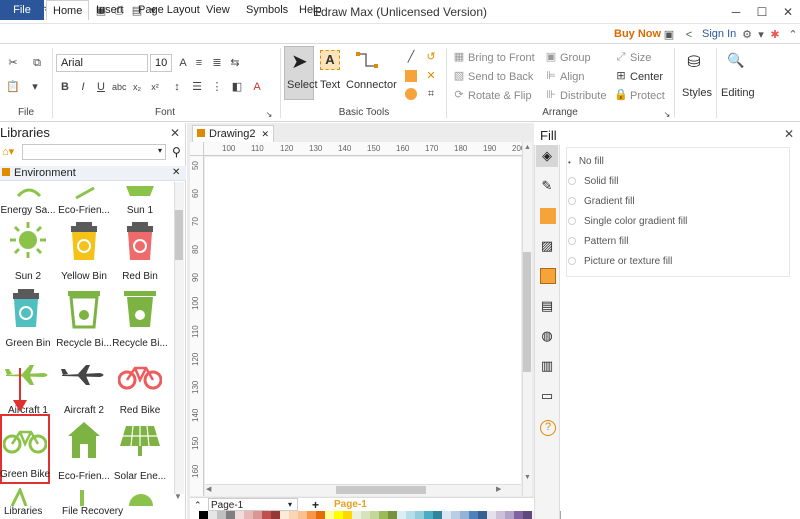 The width and height of the screenshot is (800, 519). I want to click on tab-libraries: Libraries, so click(23, 512).